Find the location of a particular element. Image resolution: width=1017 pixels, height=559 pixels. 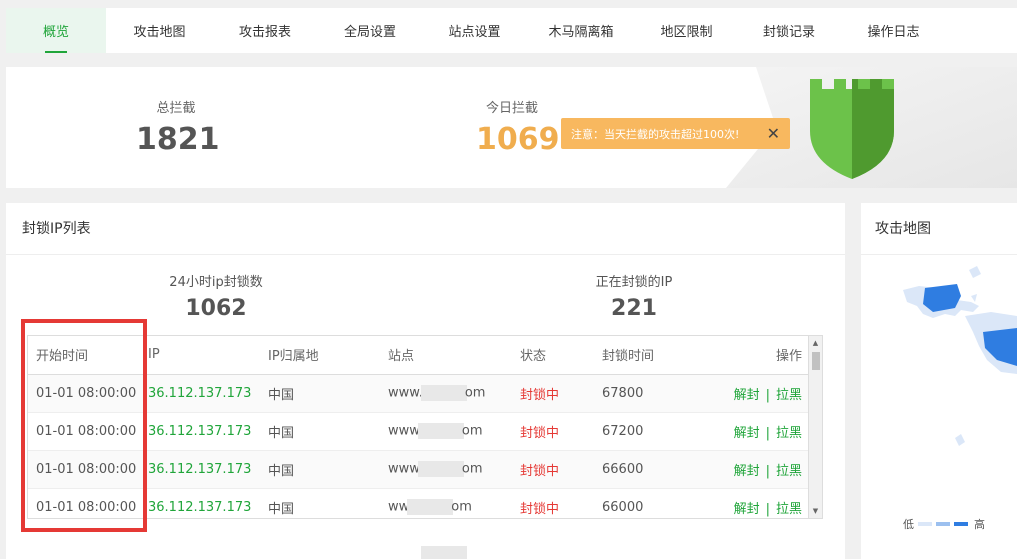

tab-region-limit: 地区限制 is located at coordinates (686, 30).